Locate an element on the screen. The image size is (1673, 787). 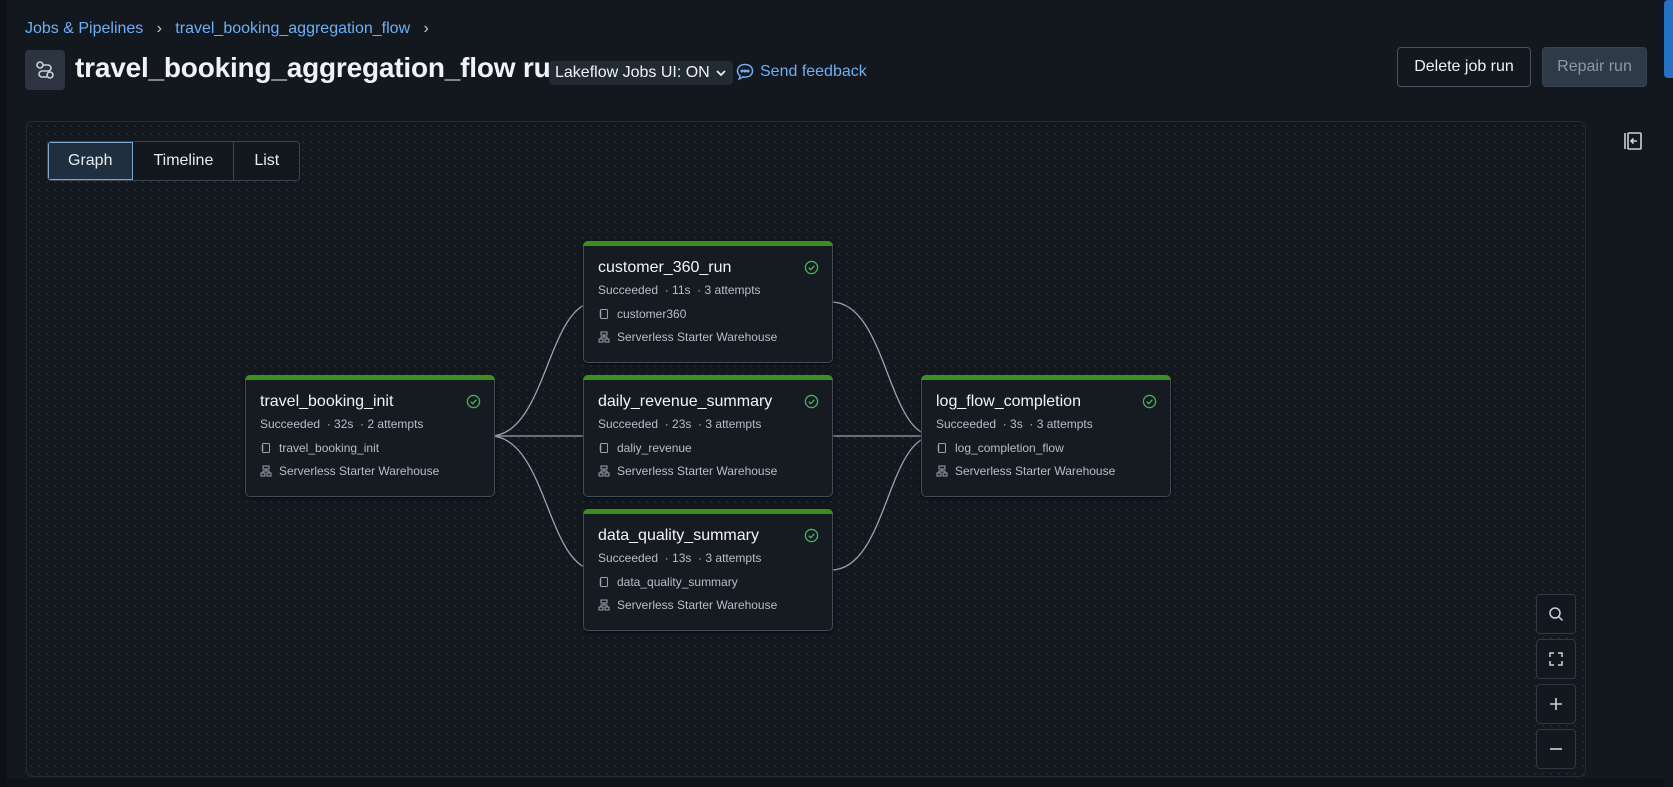
task-duration: 11s is located at coordinates (681, 290).